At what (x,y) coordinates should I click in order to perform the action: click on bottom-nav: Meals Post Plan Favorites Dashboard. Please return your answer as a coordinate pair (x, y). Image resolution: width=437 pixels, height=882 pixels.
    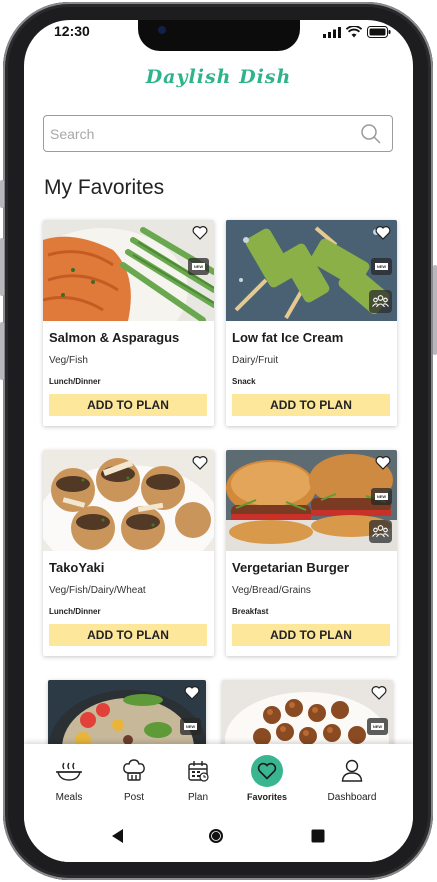
    Looking at the image, I should click on (218, 775).